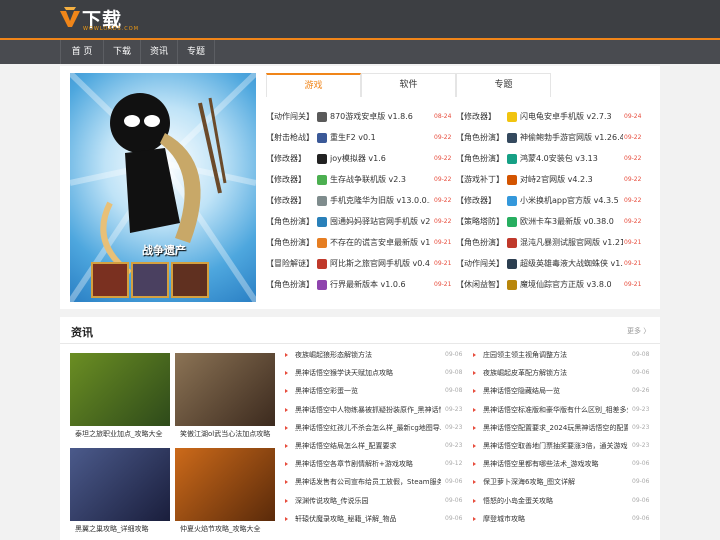 The width and height of the screenshot is (720, 540). I want to click on news-item: 黑神话悟空各章节剧情解析+游戏攻略 09-12, so click(375, 464).